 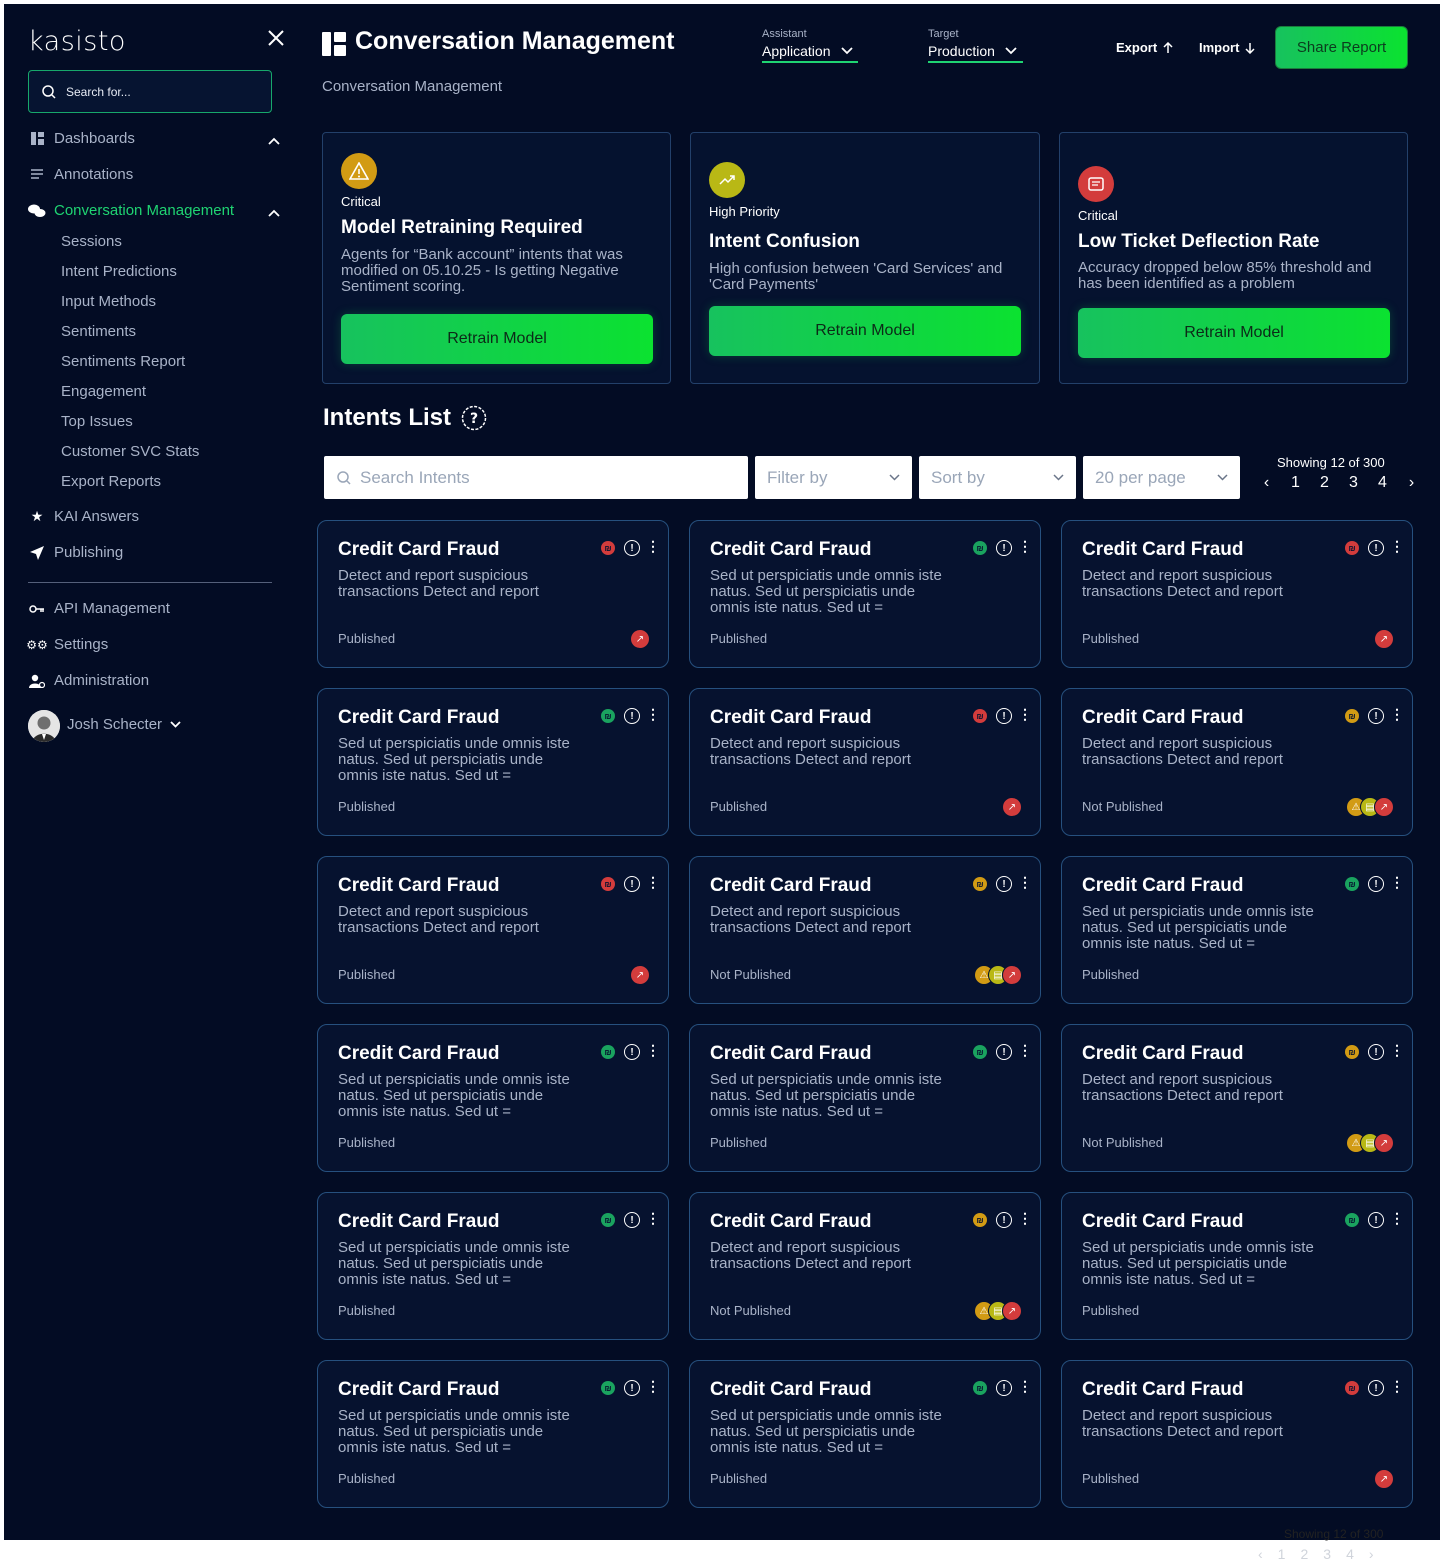 What do you see at coordinates (997, 477) in the screenshot?
I see `sort-by-select: Sort by` at bounding box center [997, 477].